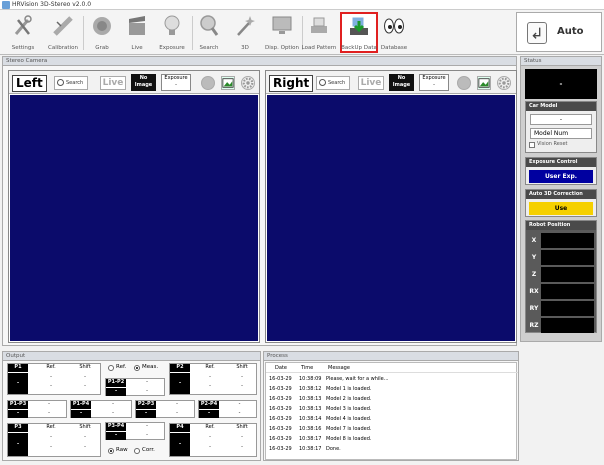 Image resolution: width=604 pixels, height=465 pixels. Describe the element at coordinates (319, 25) in the screenshot. I see `scanner-icon` at that location.